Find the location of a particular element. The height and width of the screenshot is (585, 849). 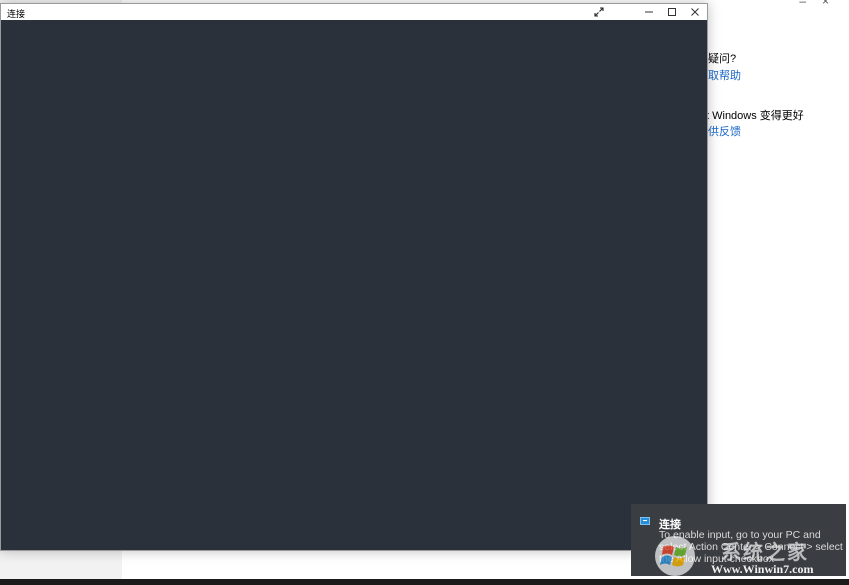

minimize-icon is located at coordinates (649, 12).